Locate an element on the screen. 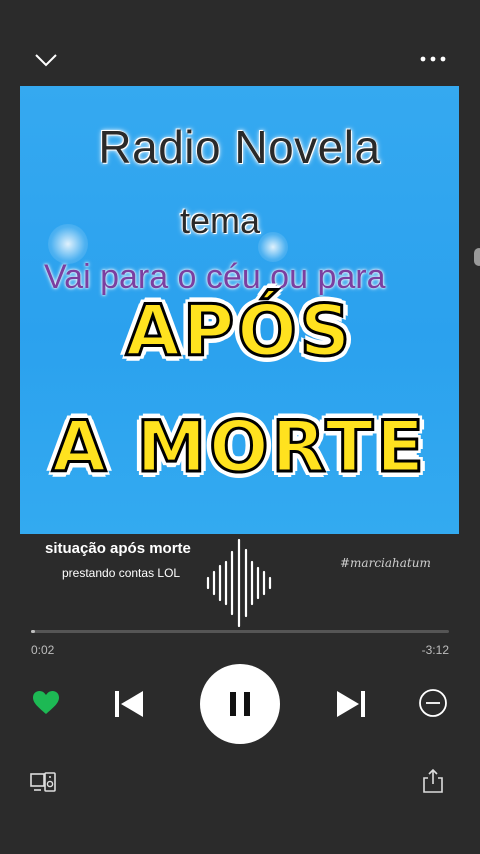  chevron-down-icon is located at coordinates (46, 60).